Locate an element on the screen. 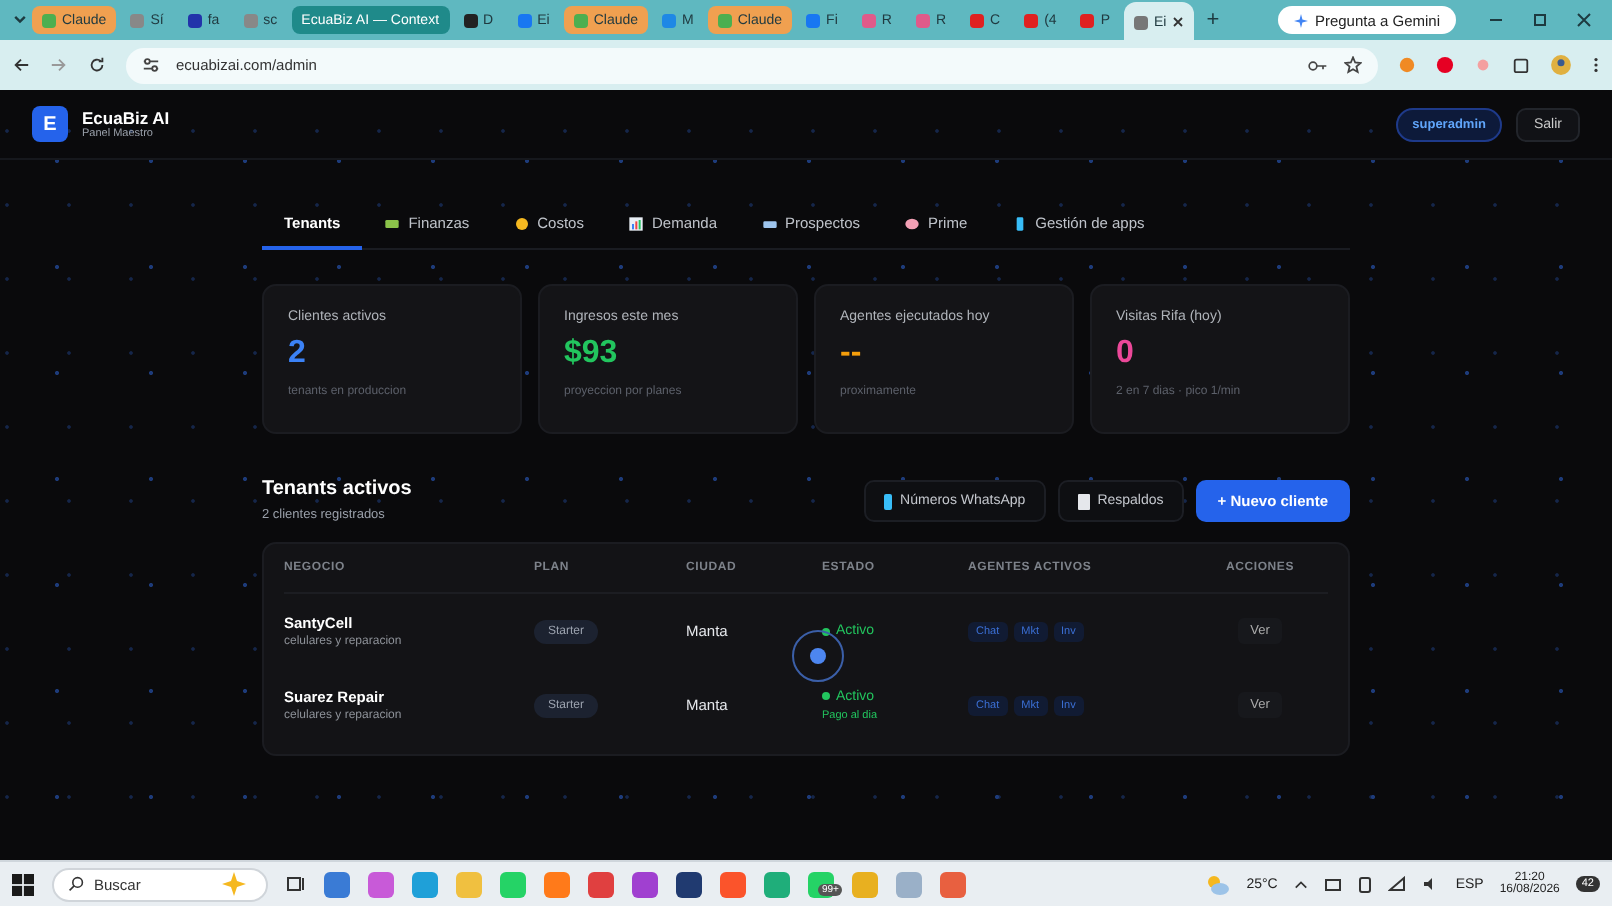  widget-icon is located at coordinates (337, 884).